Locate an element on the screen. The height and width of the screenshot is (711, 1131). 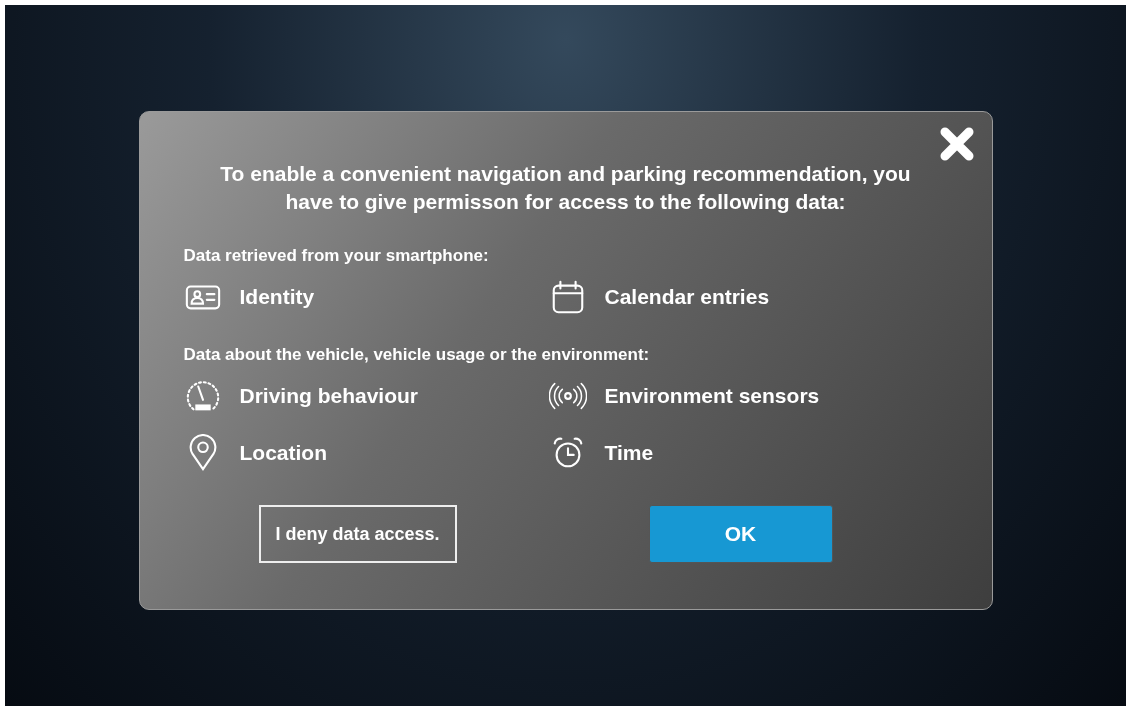
section-heading: Data retrieved from your smartphone: is located at coordinates (336, 256).